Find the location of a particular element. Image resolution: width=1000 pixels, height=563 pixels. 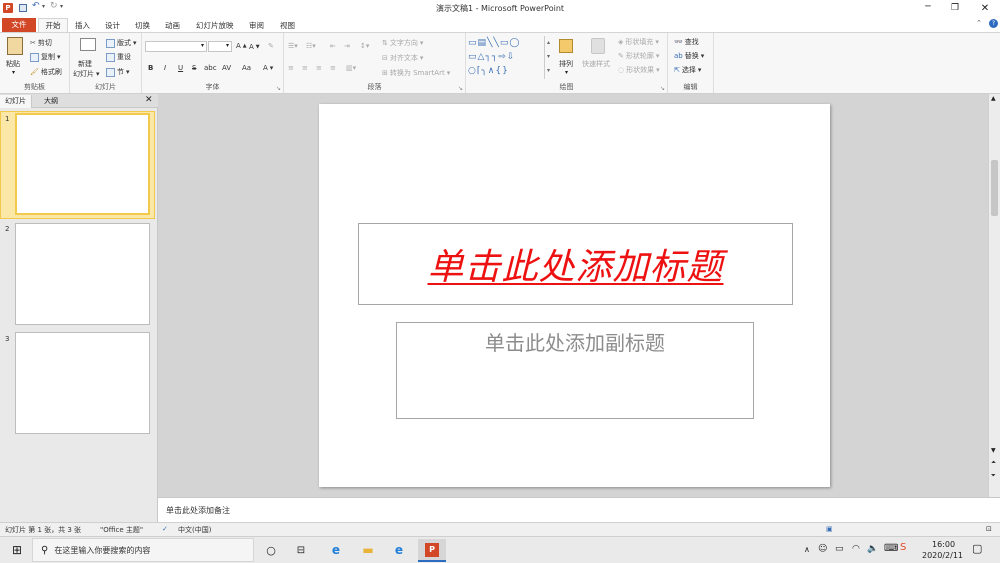

windows-start-icon: ⊞ is located at coordinates (17, 550).